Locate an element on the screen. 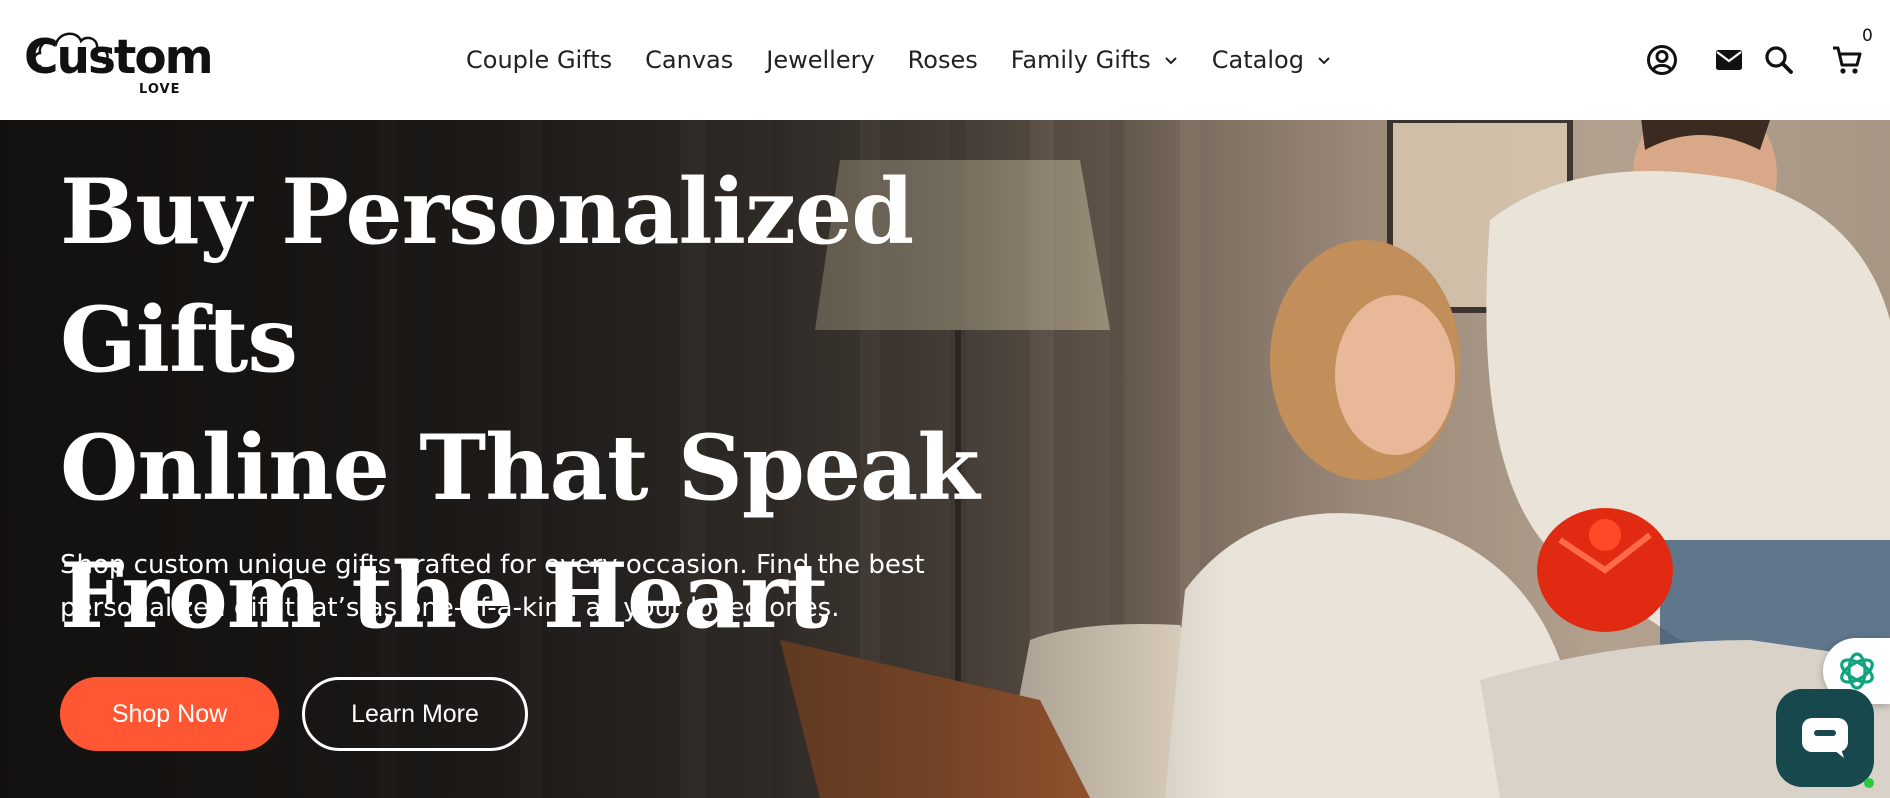  nav-item-label: Catalog is located at coordinates (1257, 60).